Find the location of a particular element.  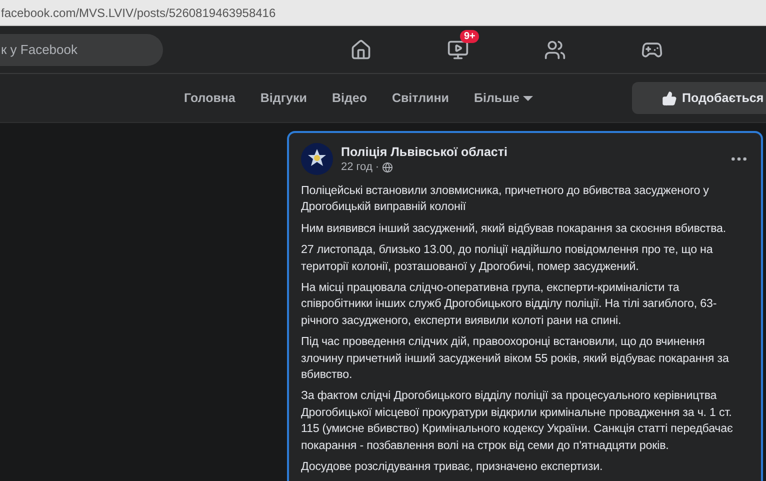

home-icon is located at coordinates (361, 49).